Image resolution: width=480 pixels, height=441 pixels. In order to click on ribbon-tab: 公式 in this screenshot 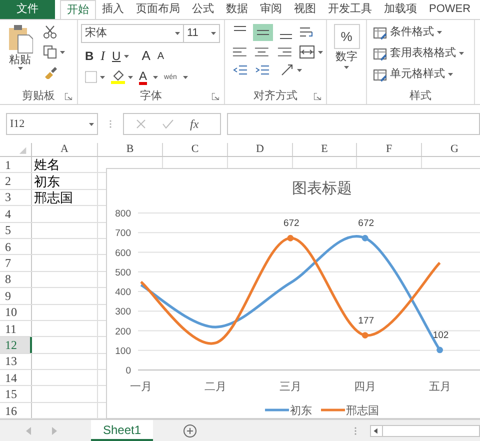, I will do `click(203, 9)`.